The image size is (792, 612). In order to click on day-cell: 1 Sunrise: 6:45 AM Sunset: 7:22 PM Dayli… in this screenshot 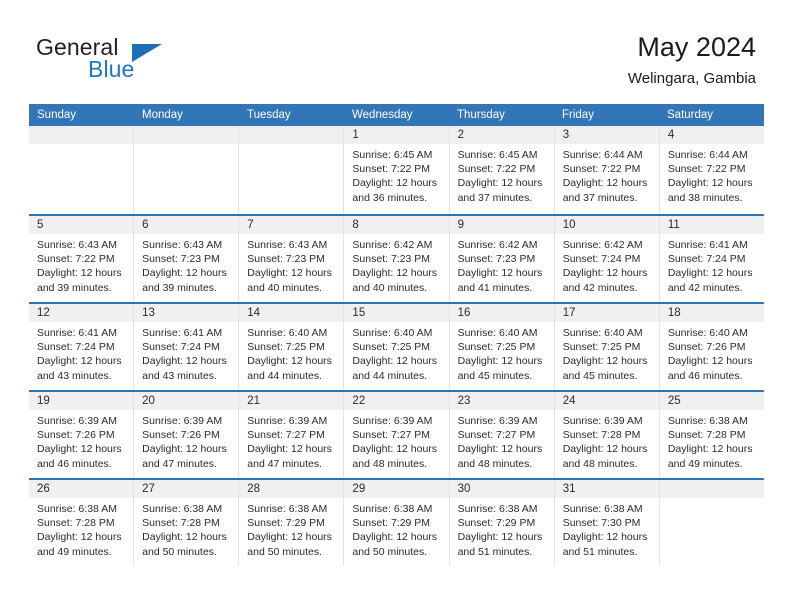, I will do `click(396, 170)`.